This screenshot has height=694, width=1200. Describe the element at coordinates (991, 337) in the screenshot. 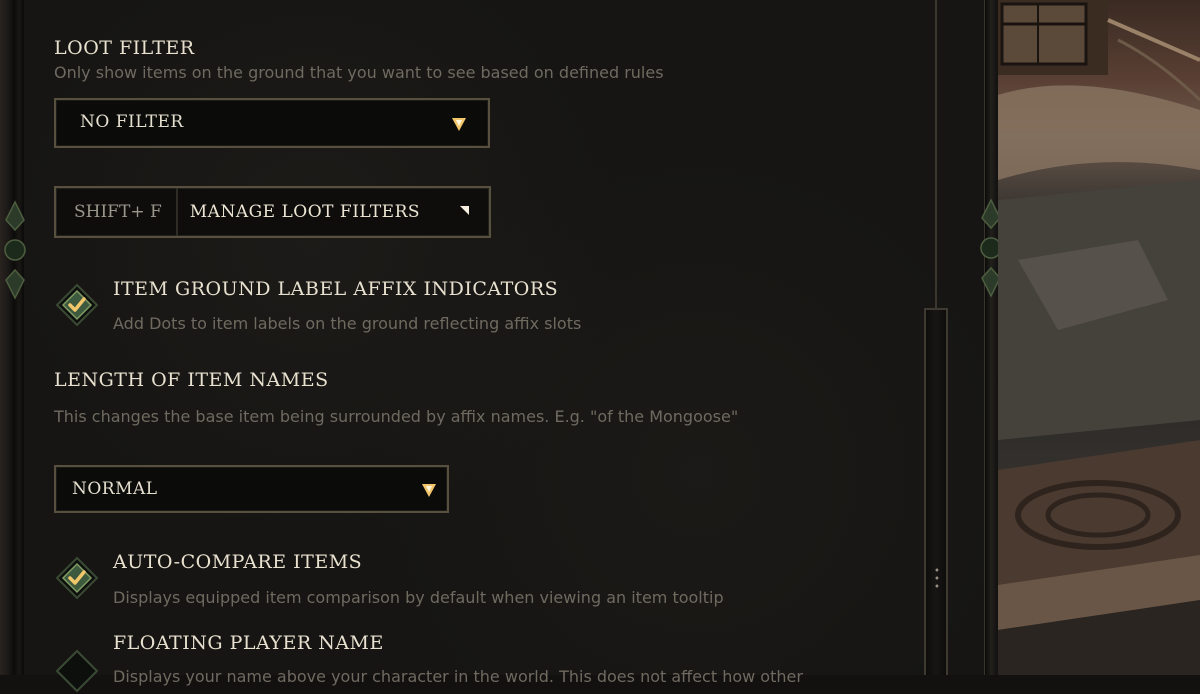

I see `panel-right-frame` at that location.